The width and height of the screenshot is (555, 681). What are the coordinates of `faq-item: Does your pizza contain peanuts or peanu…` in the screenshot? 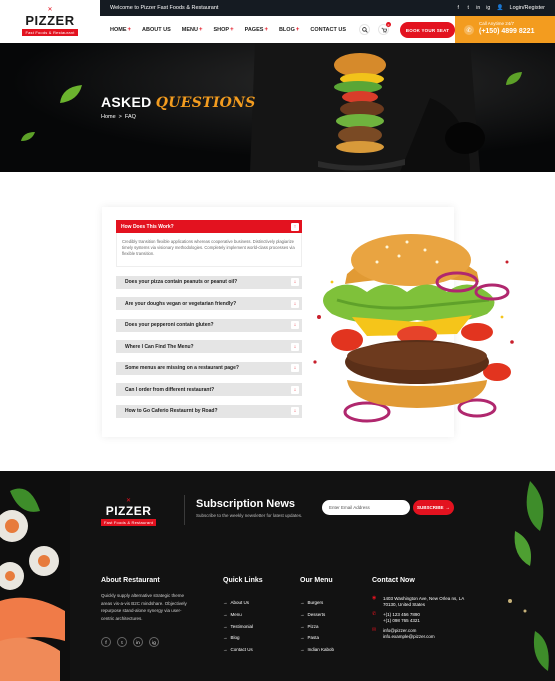 It's located at (209, 282).